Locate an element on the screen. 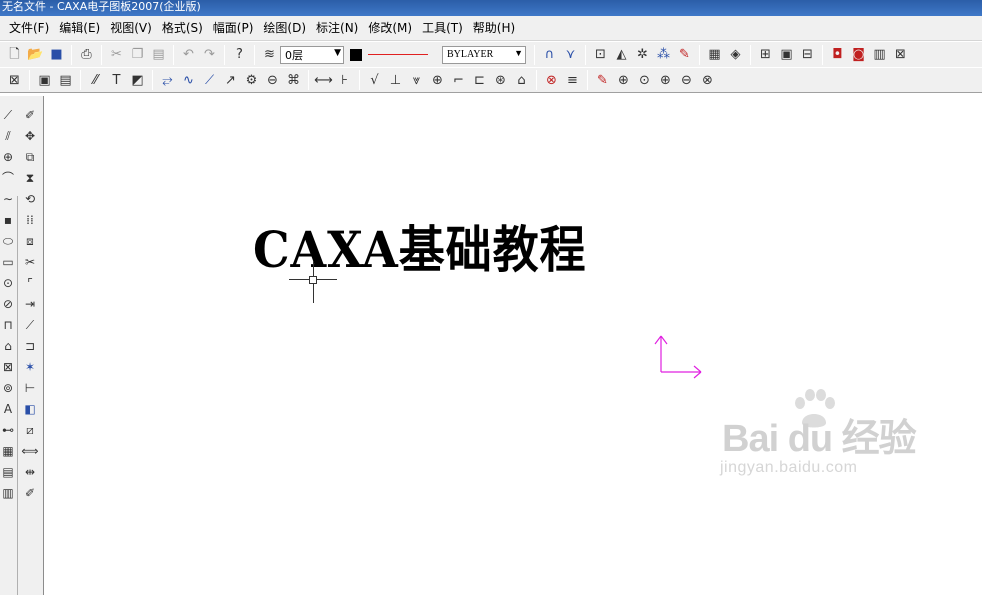 Image resolution: width=982 pixels, height=595 pixels. fill-icon: ⊠ is located at coordinates (8, 366).